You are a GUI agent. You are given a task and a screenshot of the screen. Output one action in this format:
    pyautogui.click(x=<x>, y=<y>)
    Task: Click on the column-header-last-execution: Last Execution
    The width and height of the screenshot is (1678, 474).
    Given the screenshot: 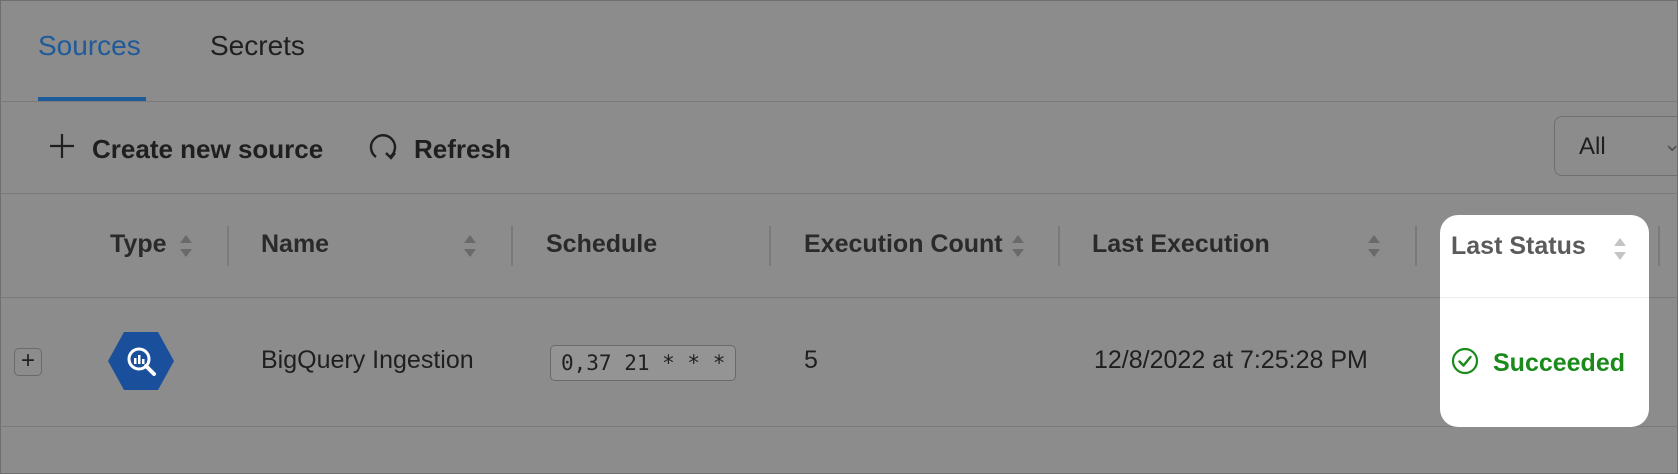 What is the action you would take?
    pyautogui.click(x=1181, y=244)
    